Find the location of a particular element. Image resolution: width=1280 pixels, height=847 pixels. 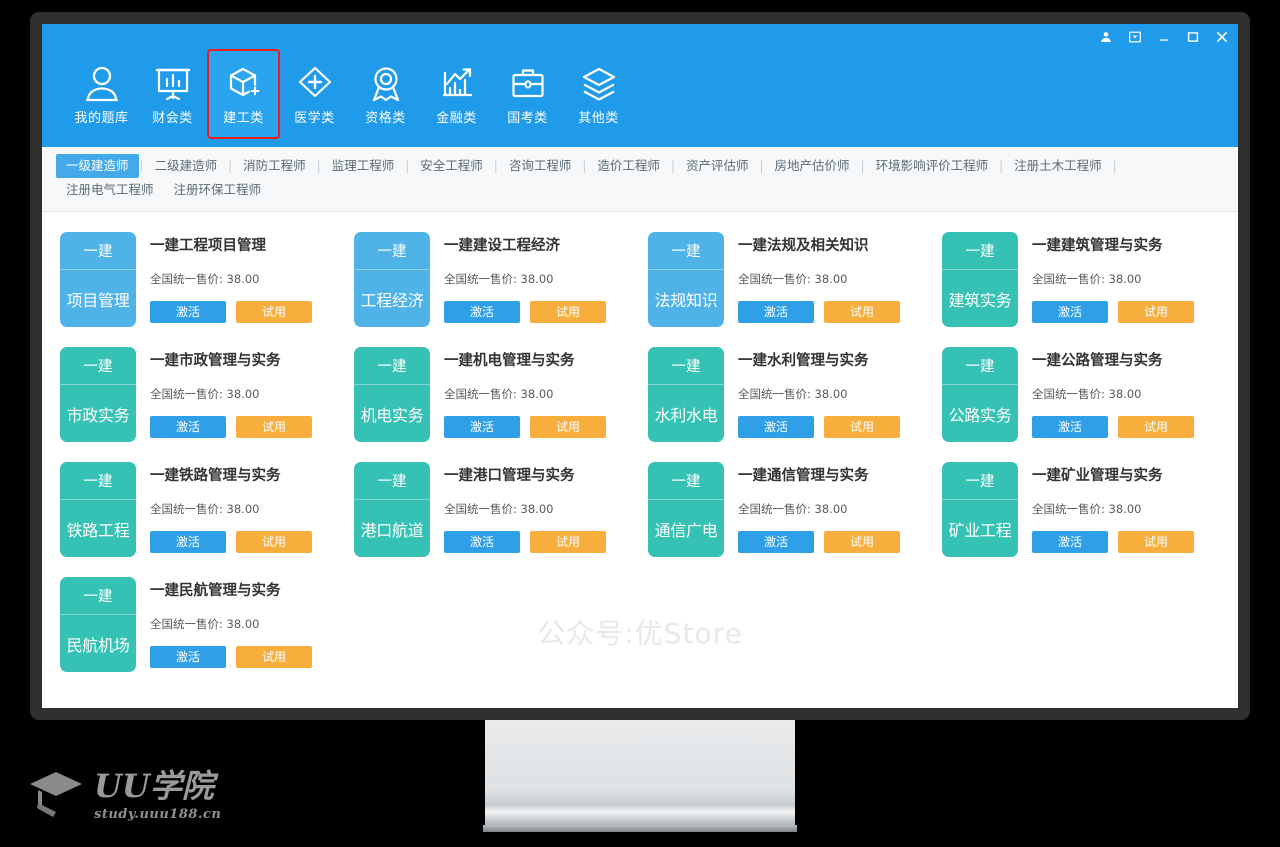

nav-item-construction: 建工类 is located at coordinates (243, 94).